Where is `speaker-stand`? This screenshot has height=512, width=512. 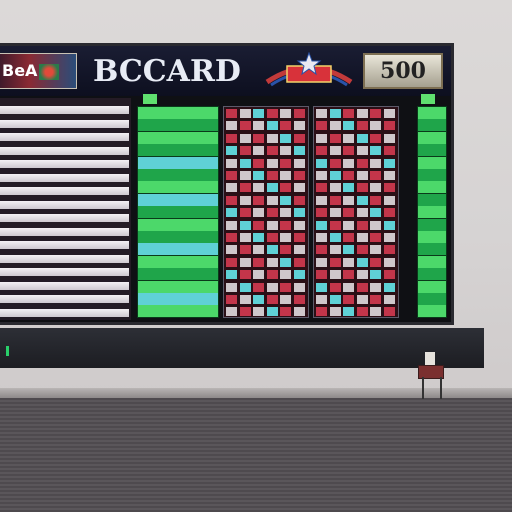
speaker-stand is located at coordinates (432, 388).